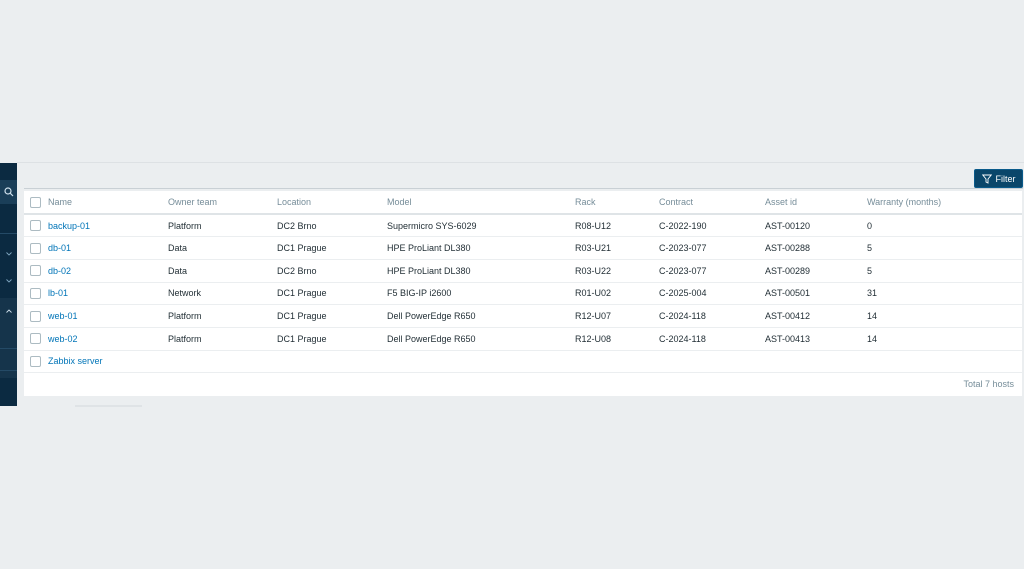 This screenshot has width=1024, height=569. What do you see at coordinates (108, 316) in the screenshot?
I see `cell-name: web-01` at bounding box center [108, 316].